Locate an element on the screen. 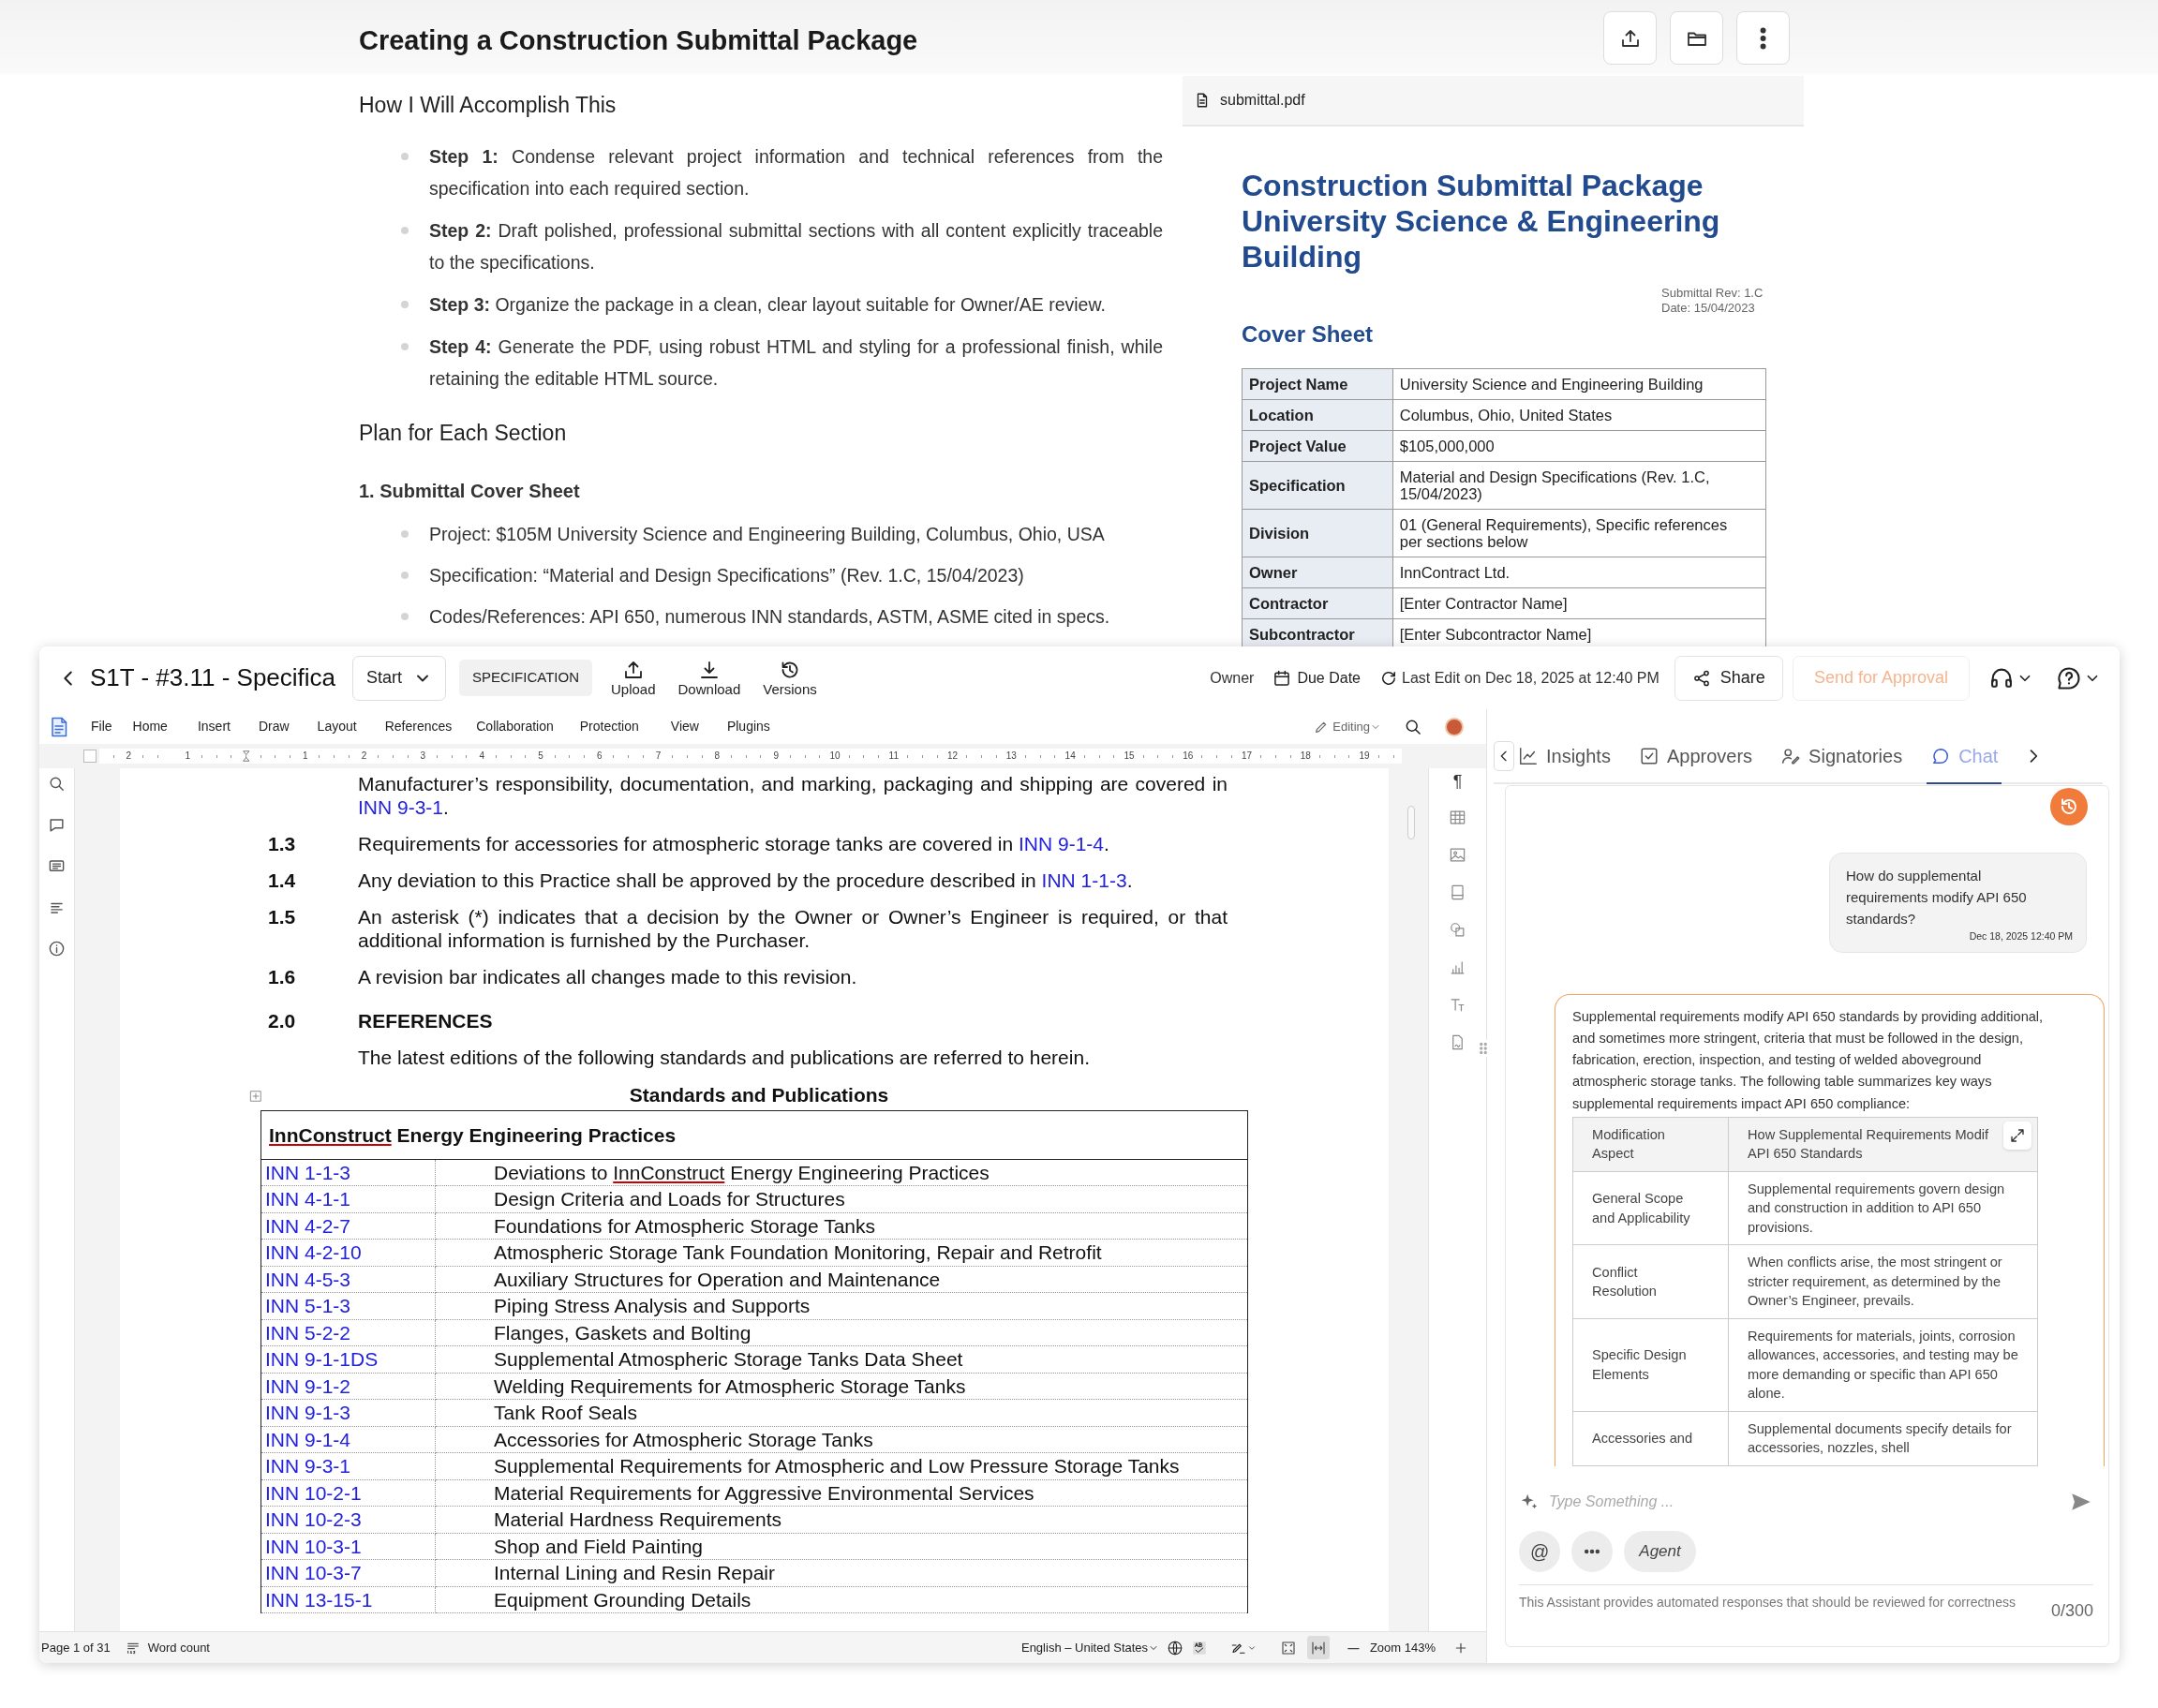 This screenshot has width=2158, height=1708. scrollbar-thumb is located at coordinates (1411, 823).